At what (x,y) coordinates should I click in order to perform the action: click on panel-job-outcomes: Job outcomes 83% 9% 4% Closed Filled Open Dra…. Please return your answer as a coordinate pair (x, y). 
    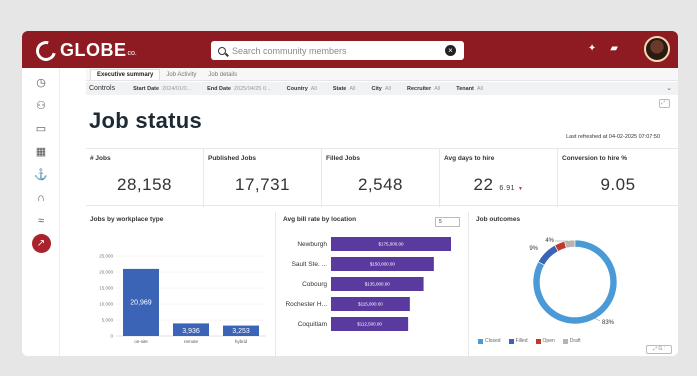
    Looking at the image, I should click on (575, 284).